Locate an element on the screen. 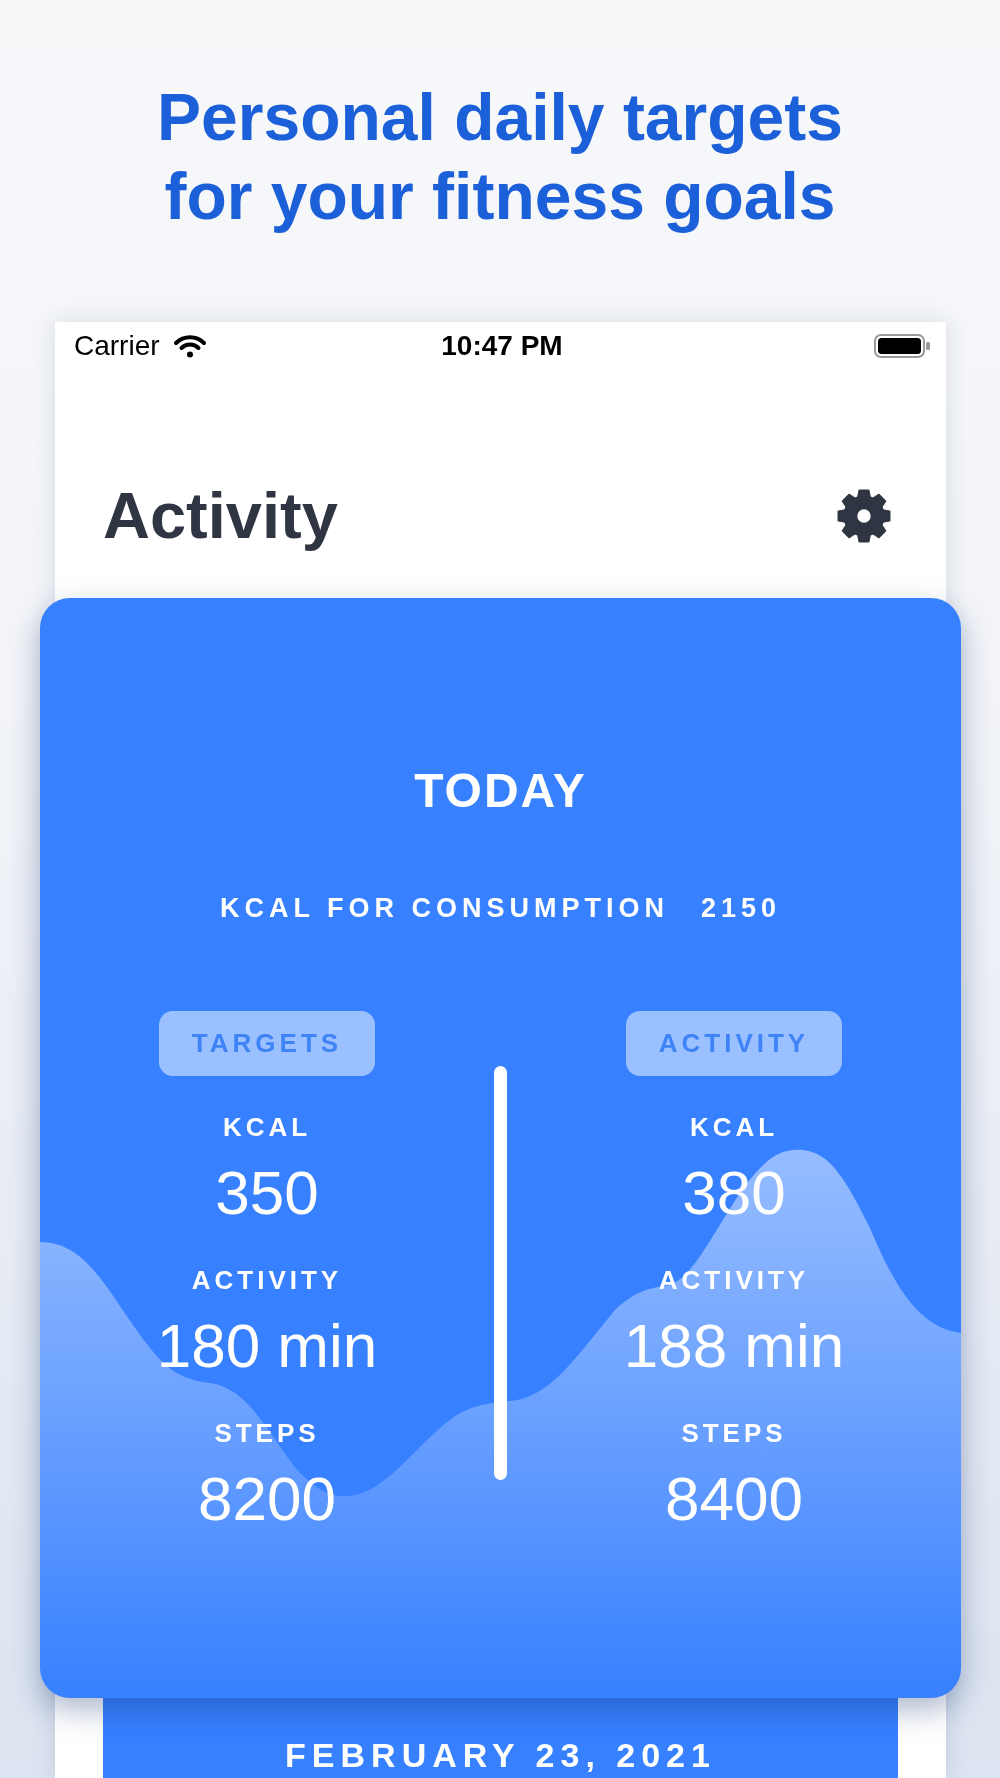 The height and width of the screenshot is (1778, 1000). date-label: FEBRUARY 23, 2021 is located at coordinates (500, 1755).